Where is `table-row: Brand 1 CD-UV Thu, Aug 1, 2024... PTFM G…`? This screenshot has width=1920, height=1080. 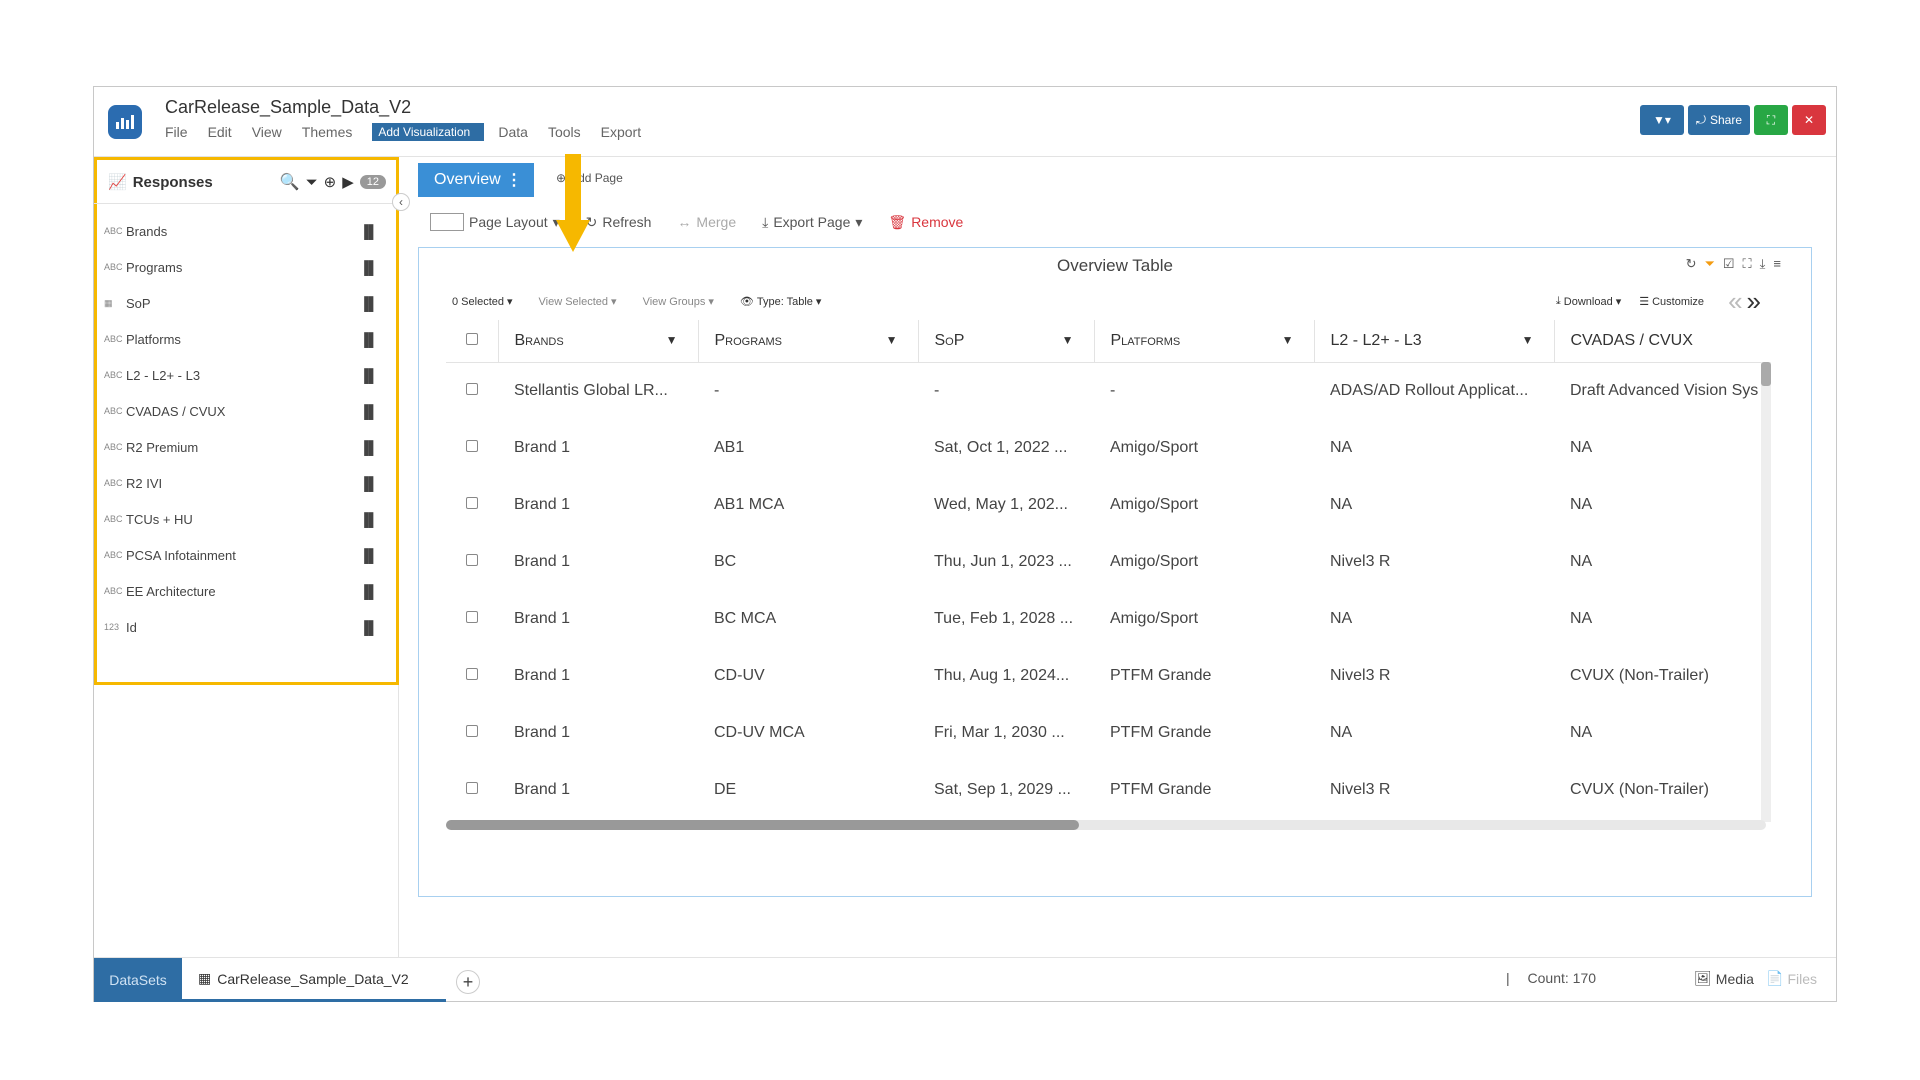
table-row: Brand 1 CD-UV Thu, Aug 1, 2024... PTFM G… is located at coordinates (1106, 675).